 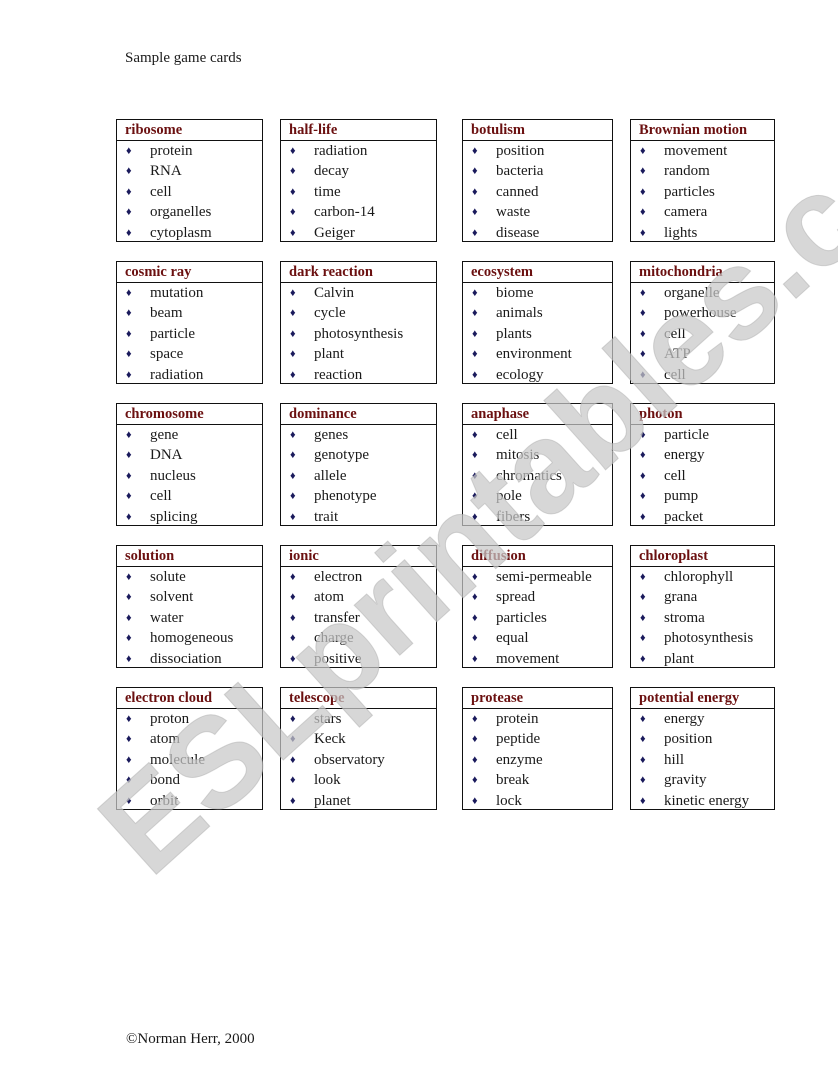 I want to click on card-title: telescope, so click(x=358, y=698).